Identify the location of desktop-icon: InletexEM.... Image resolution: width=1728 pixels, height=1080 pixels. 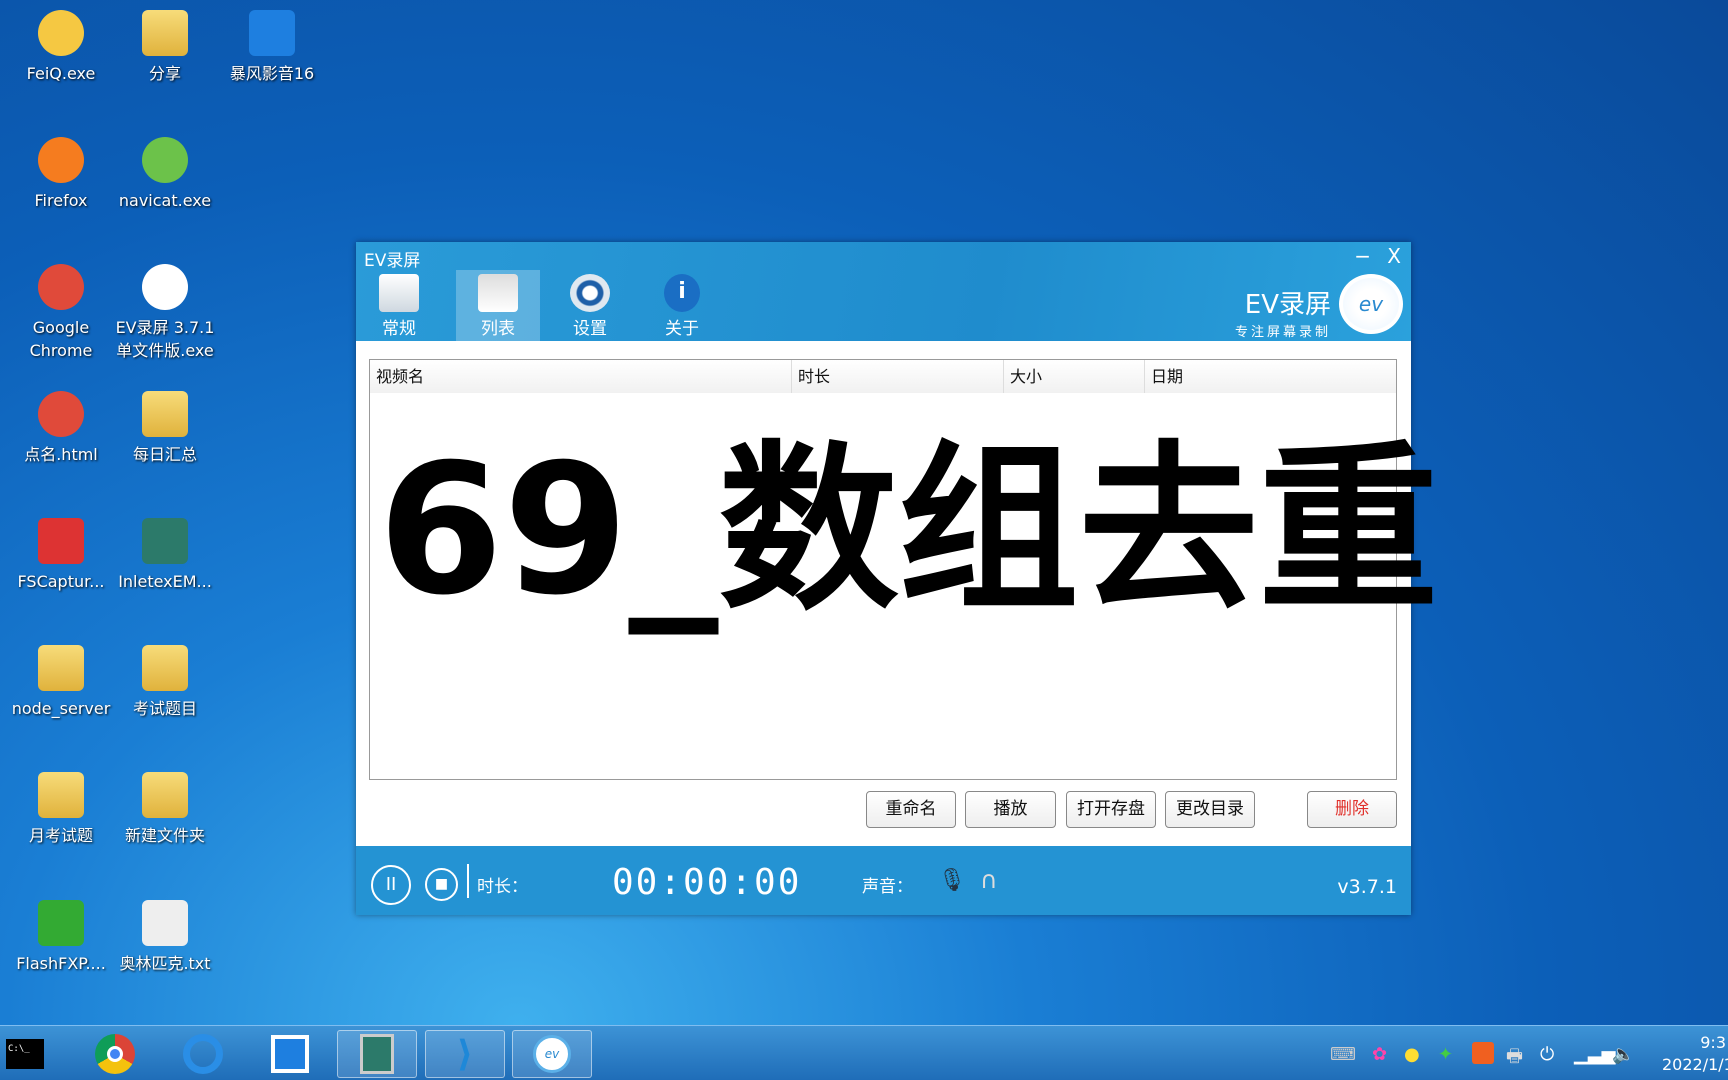
(165, 555).